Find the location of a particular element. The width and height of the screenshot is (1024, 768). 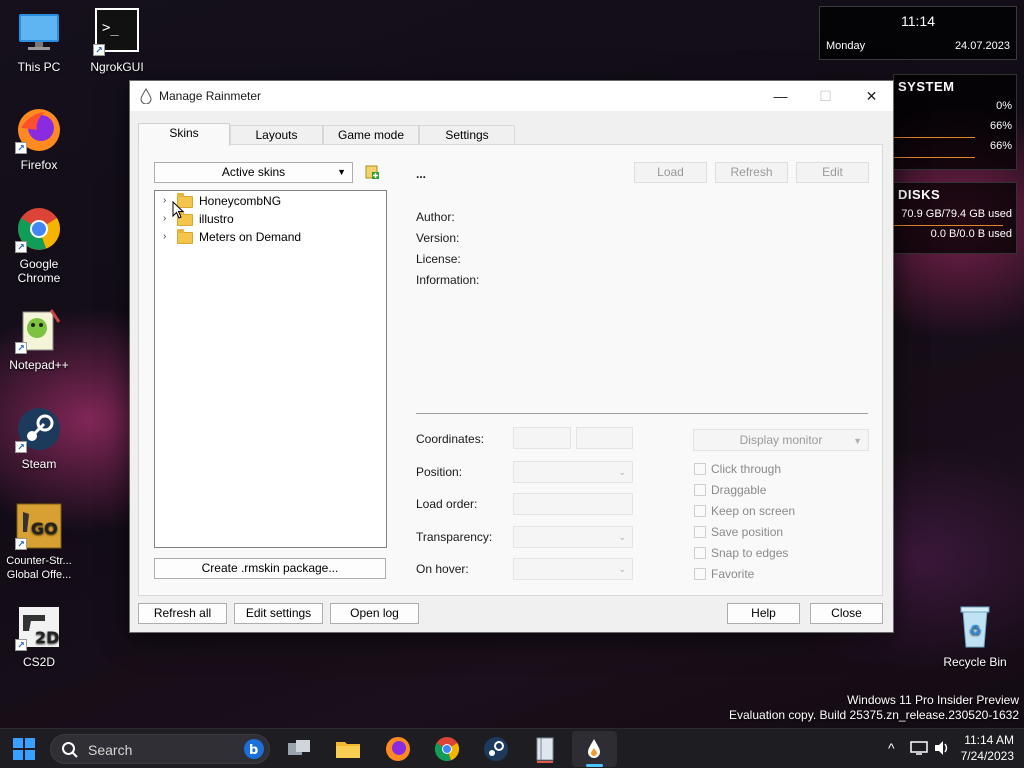

start-button is located at coordinates (24, 749).